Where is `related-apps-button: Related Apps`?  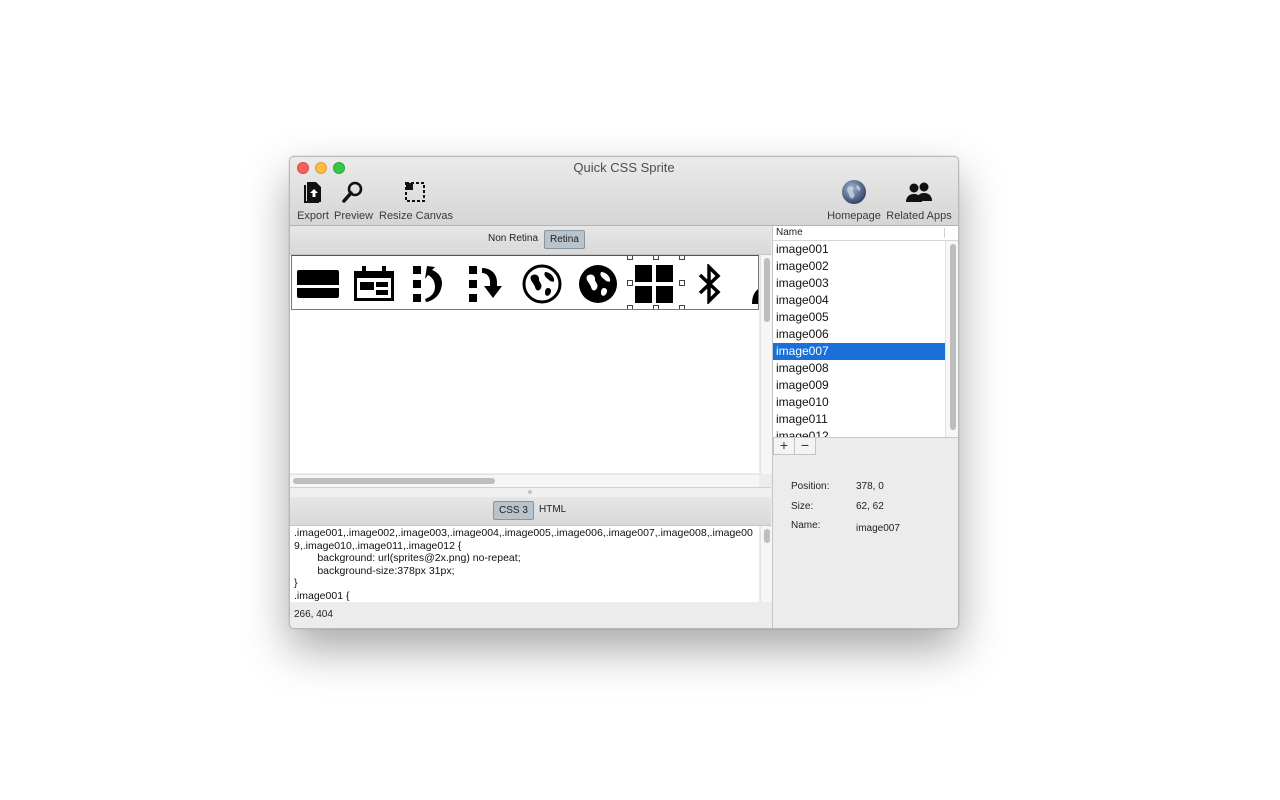 related-apps-button: Related Apps is located at coordinates (919, 200).